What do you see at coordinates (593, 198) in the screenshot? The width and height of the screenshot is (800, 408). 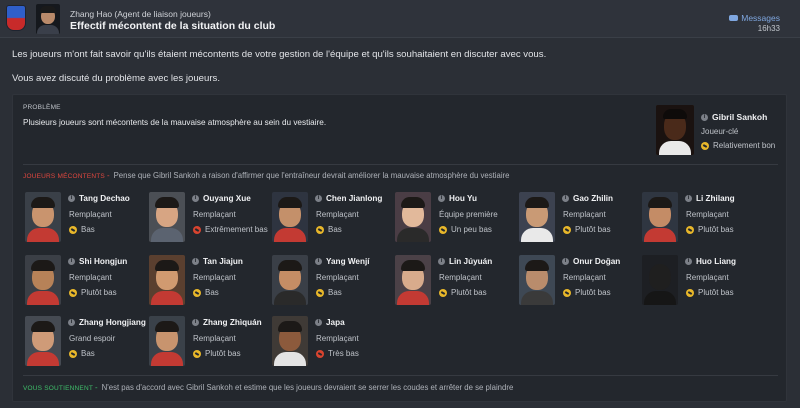 I see `player-name: Gao Zhilin` at bounding box center [593, 198].